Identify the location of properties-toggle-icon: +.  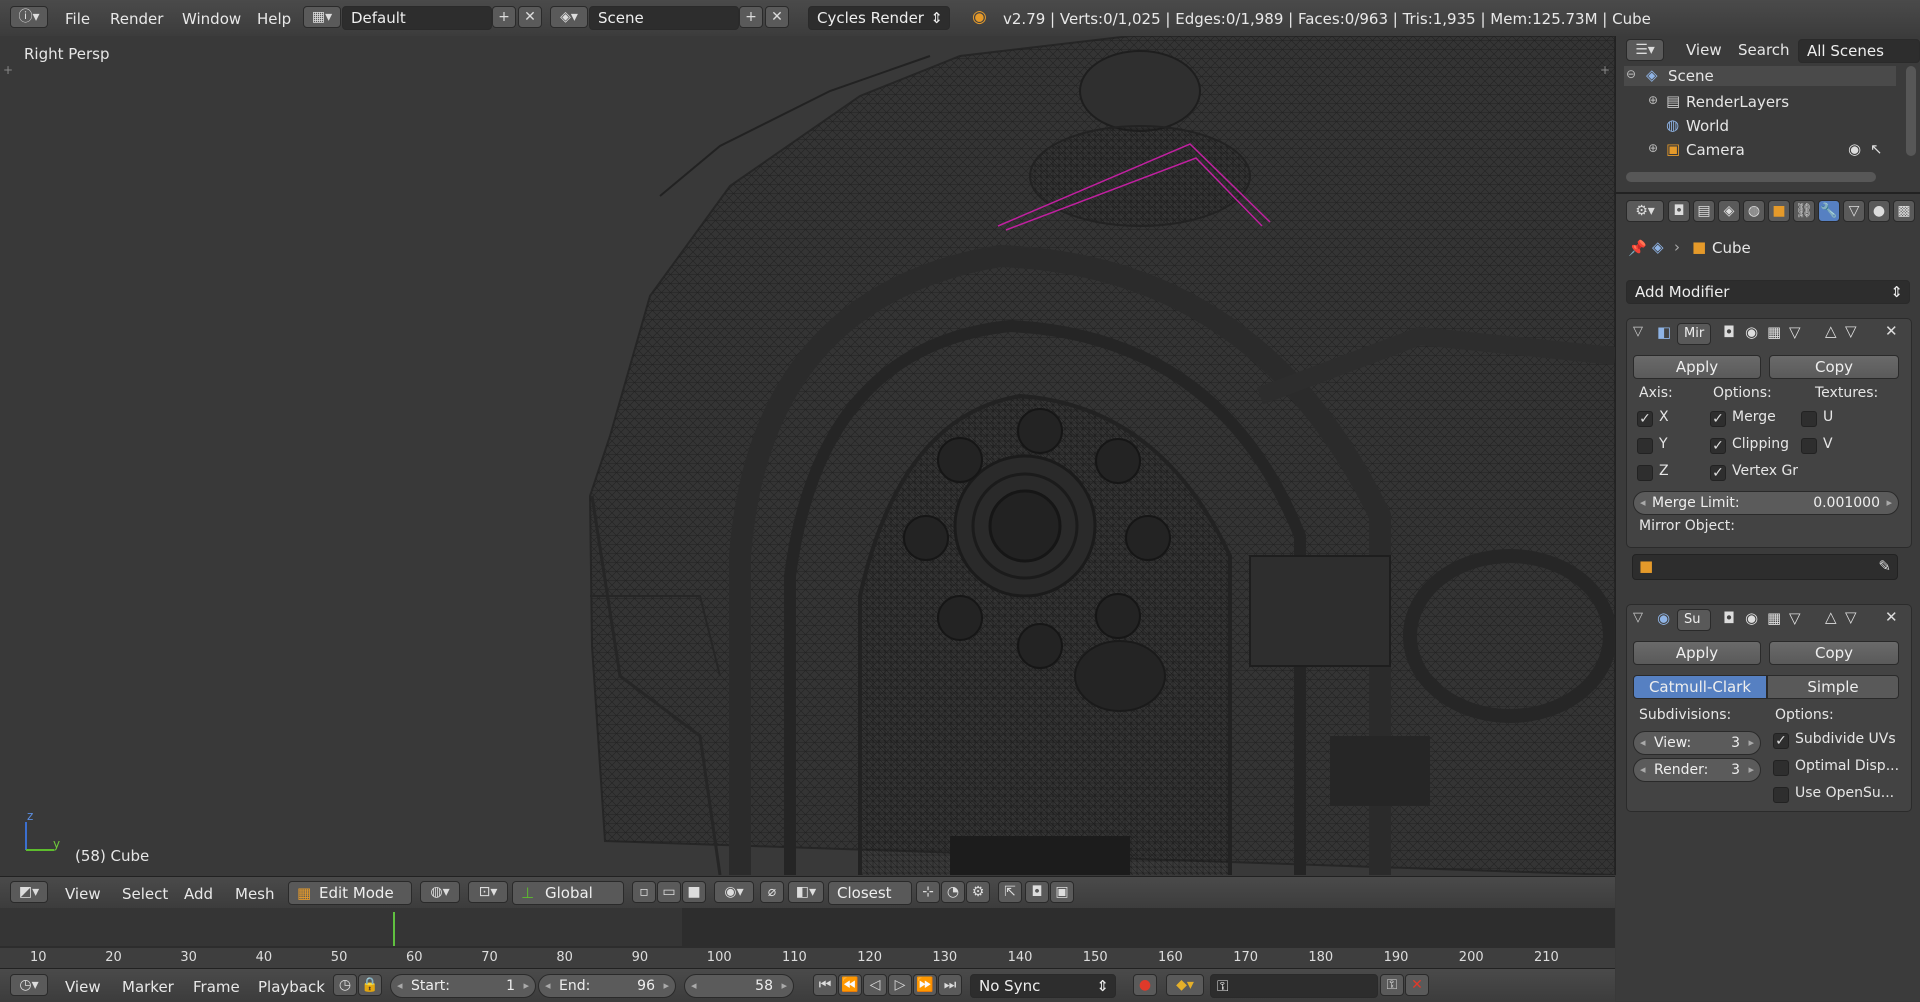
(1605, 70).